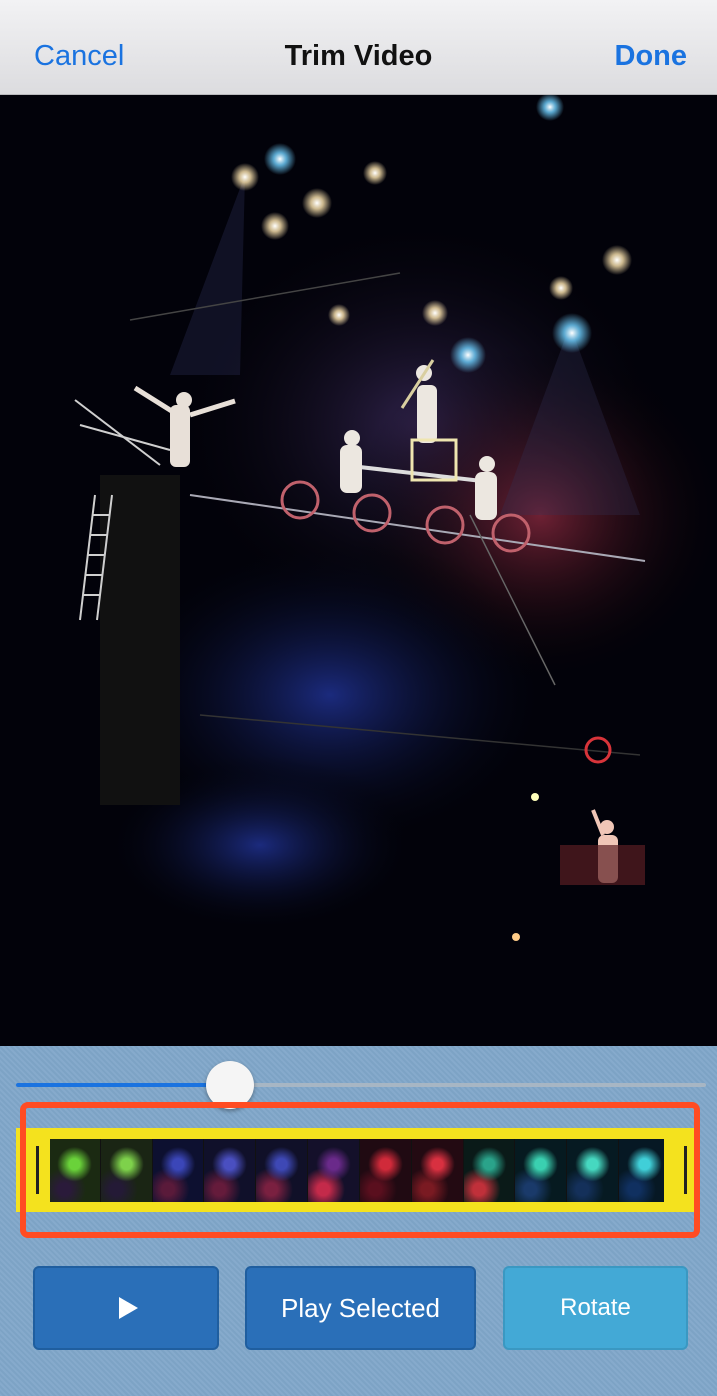 The image size is (717, 1396). I want to click on navigation-bar: Cancel Trim Video Done, so click(358, 47).